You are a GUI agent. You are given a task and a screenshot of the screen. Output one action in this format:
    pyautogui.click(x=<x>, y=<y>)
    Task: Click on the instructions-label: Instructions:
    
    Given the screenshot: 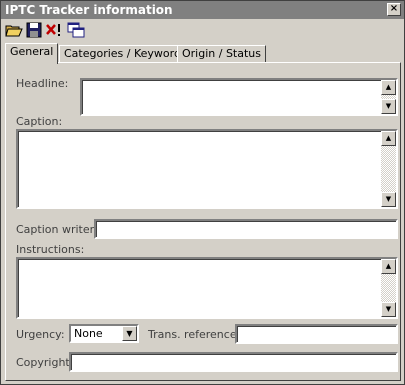 What is the action you would take?
    pyautogui.click(x=50, y=249)
    